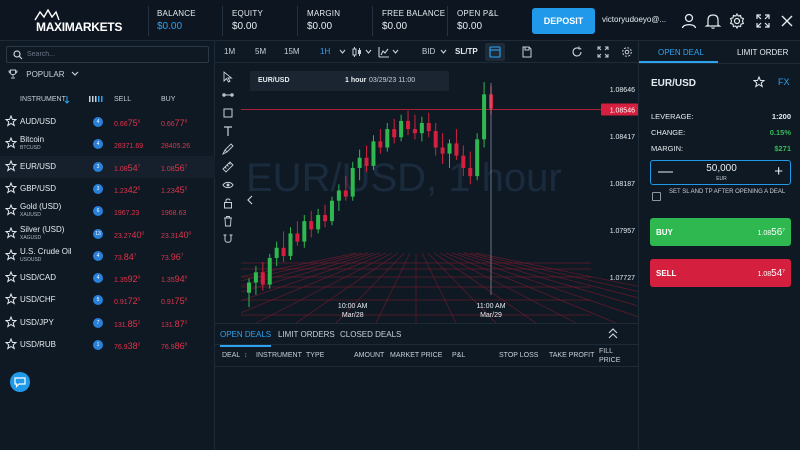 The width and height of the screenshot is (800, 450). I want to click on lock-icon, so click(228, 203).